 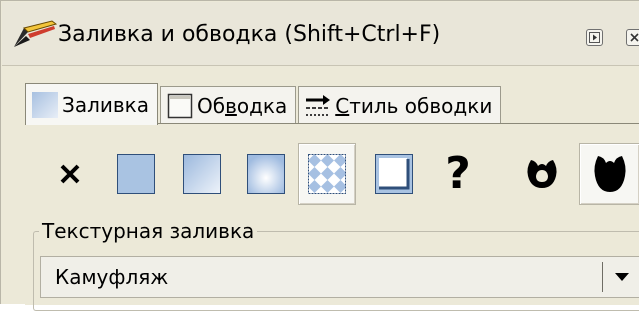 What do you see at coordinates (180, 105) in the screenshot?
I see `stroke-paint-tab-icon` at bounding box center [180, 105].